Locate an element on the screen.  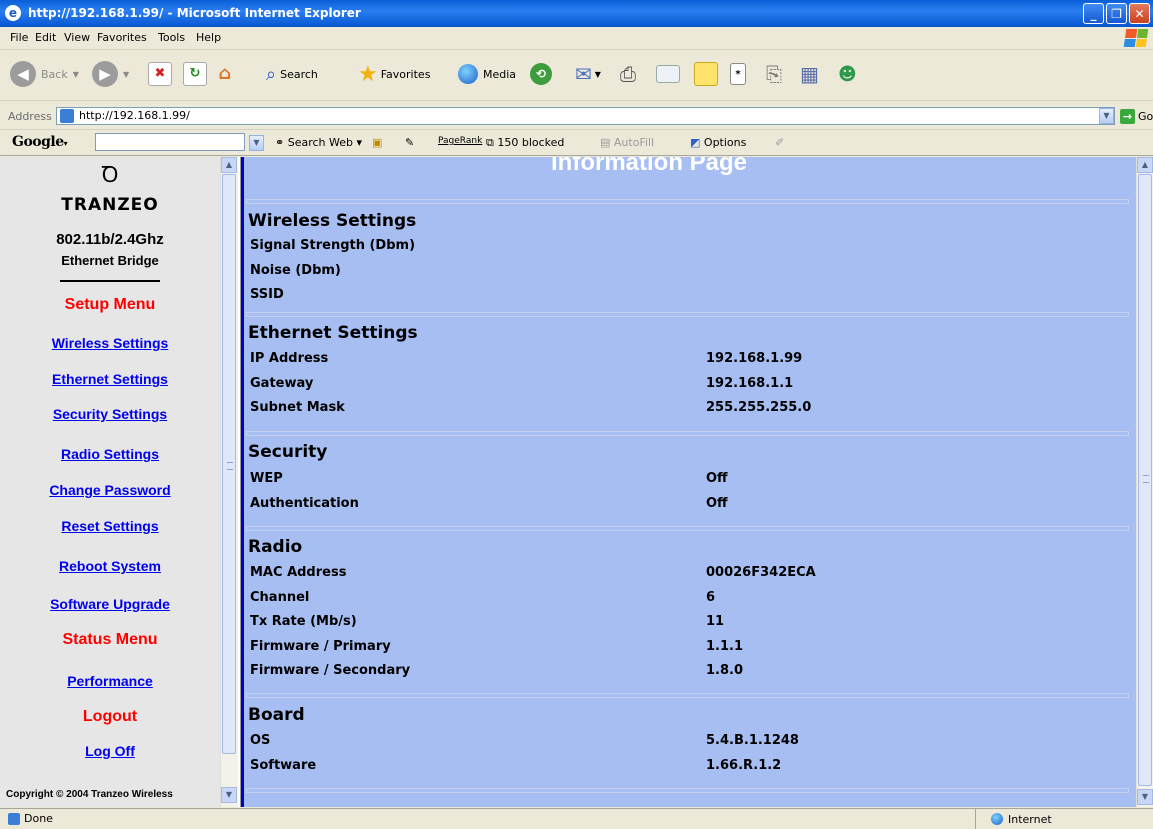
page-title: Information Page is located at coordinates (649, 166).